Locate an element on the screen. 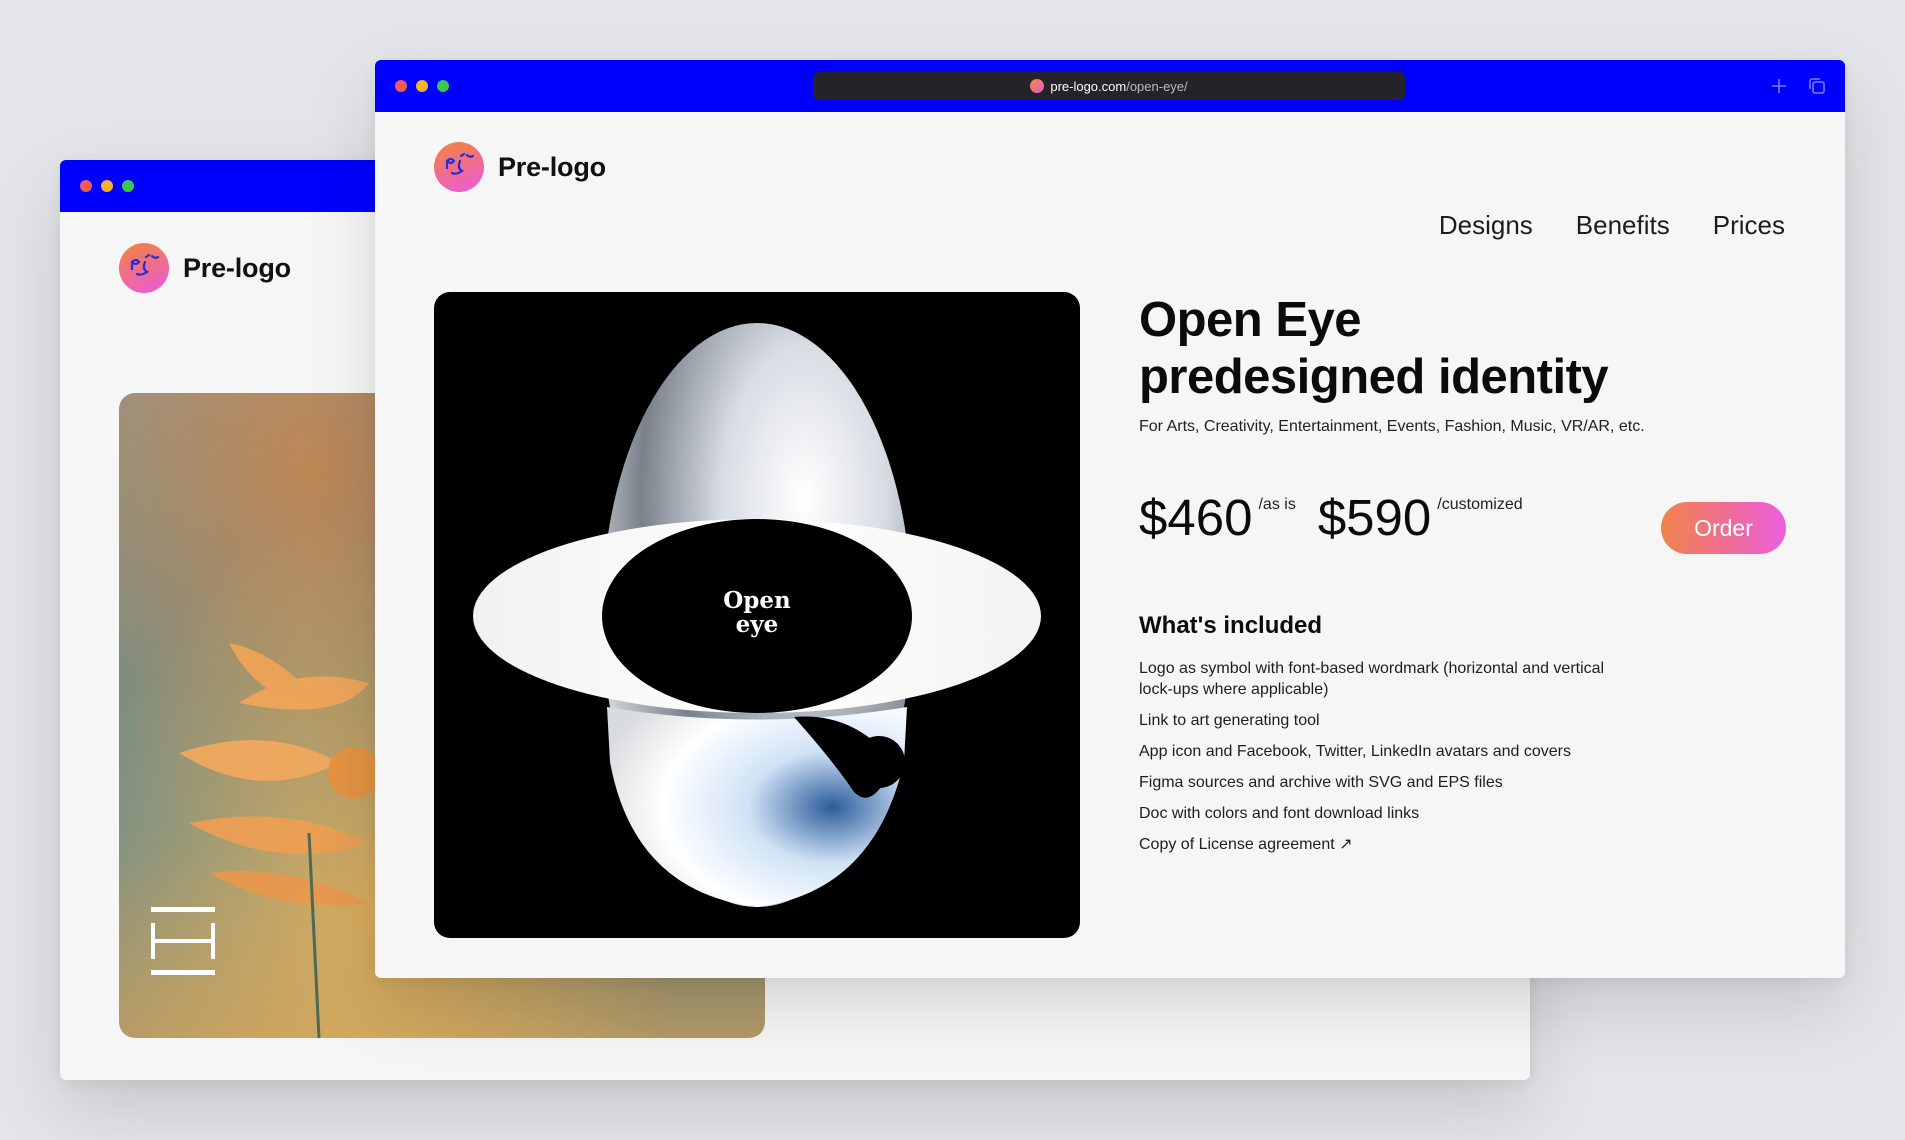 This screenshot has width=1905, height=1140. nav-designs: Designs is located at coordinates (1486, 225).